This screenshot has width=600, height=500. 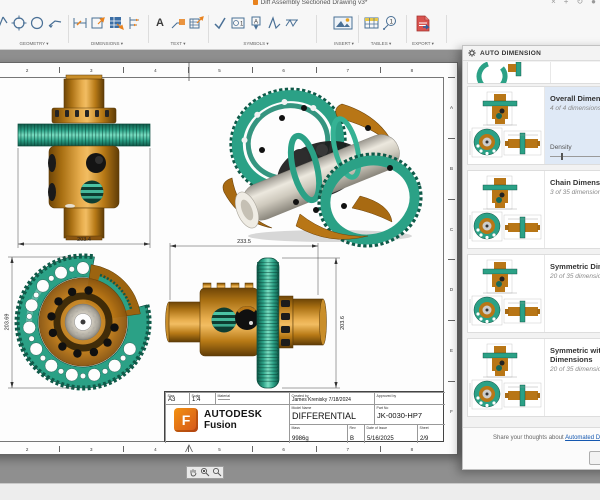 I want to click on density-control: Density, so click(x=575, y=152).